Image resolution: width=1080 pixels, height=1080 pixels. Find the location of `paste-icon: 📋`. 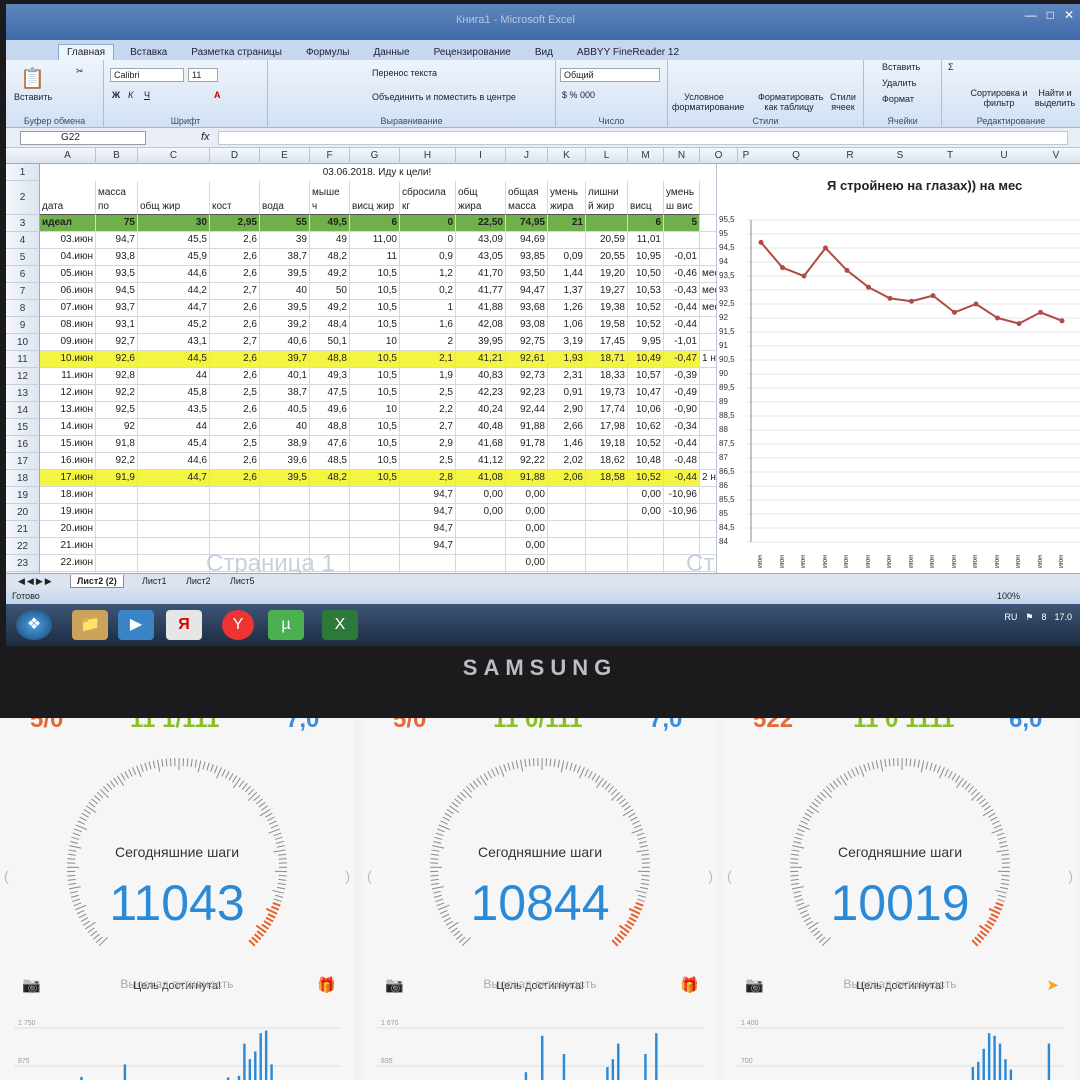

paste-icon: 📋 is located at coordinates (32, 78).